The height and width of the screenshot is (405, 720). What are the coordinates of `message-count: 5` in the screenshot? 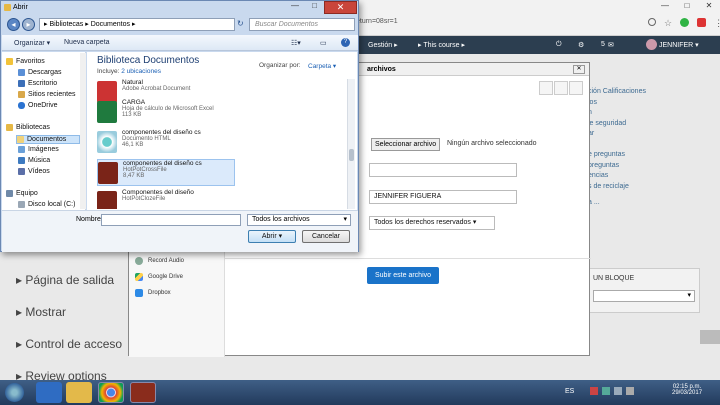 It's located at (603, 44).